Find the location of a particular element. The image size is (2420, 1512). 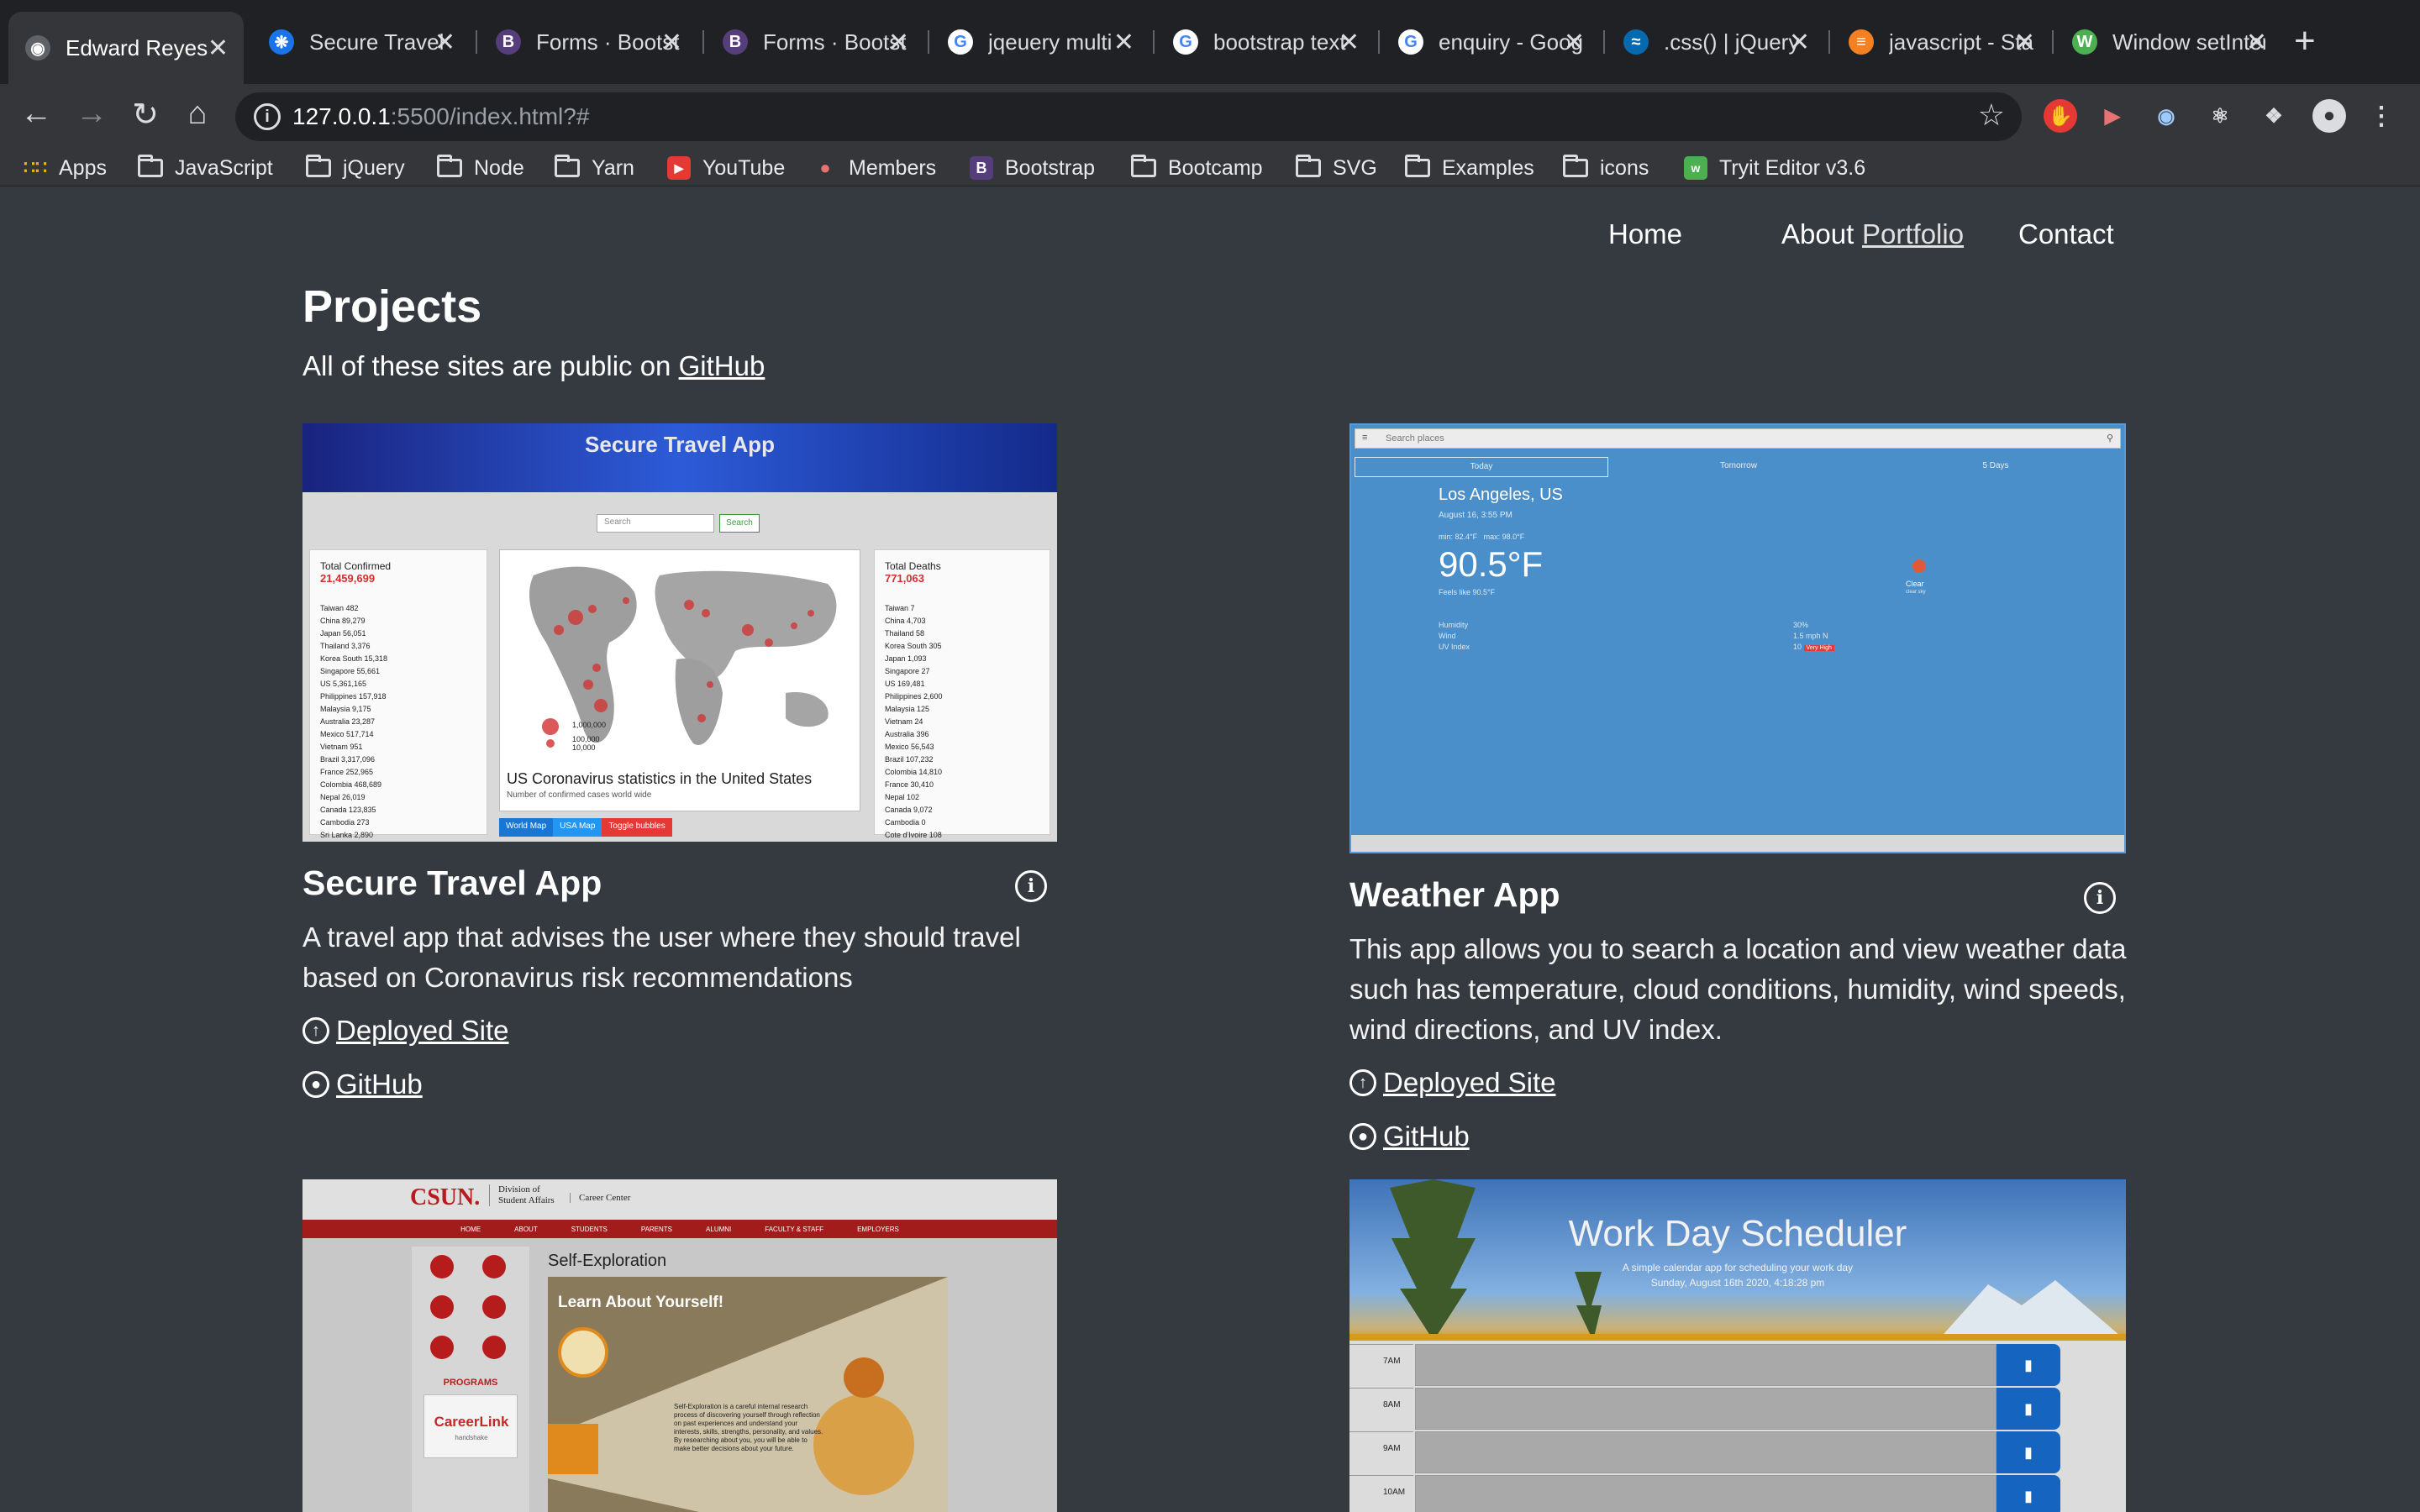

bookmark-svg: SVG is located at coordinates (1336, 168).